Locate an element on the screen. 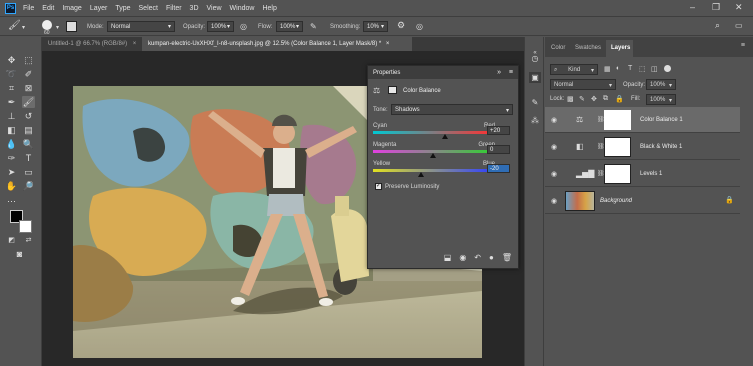 This screenshot has width=753, height=366. view-previous-icon: ◉ is located at coordinates (462, 261).